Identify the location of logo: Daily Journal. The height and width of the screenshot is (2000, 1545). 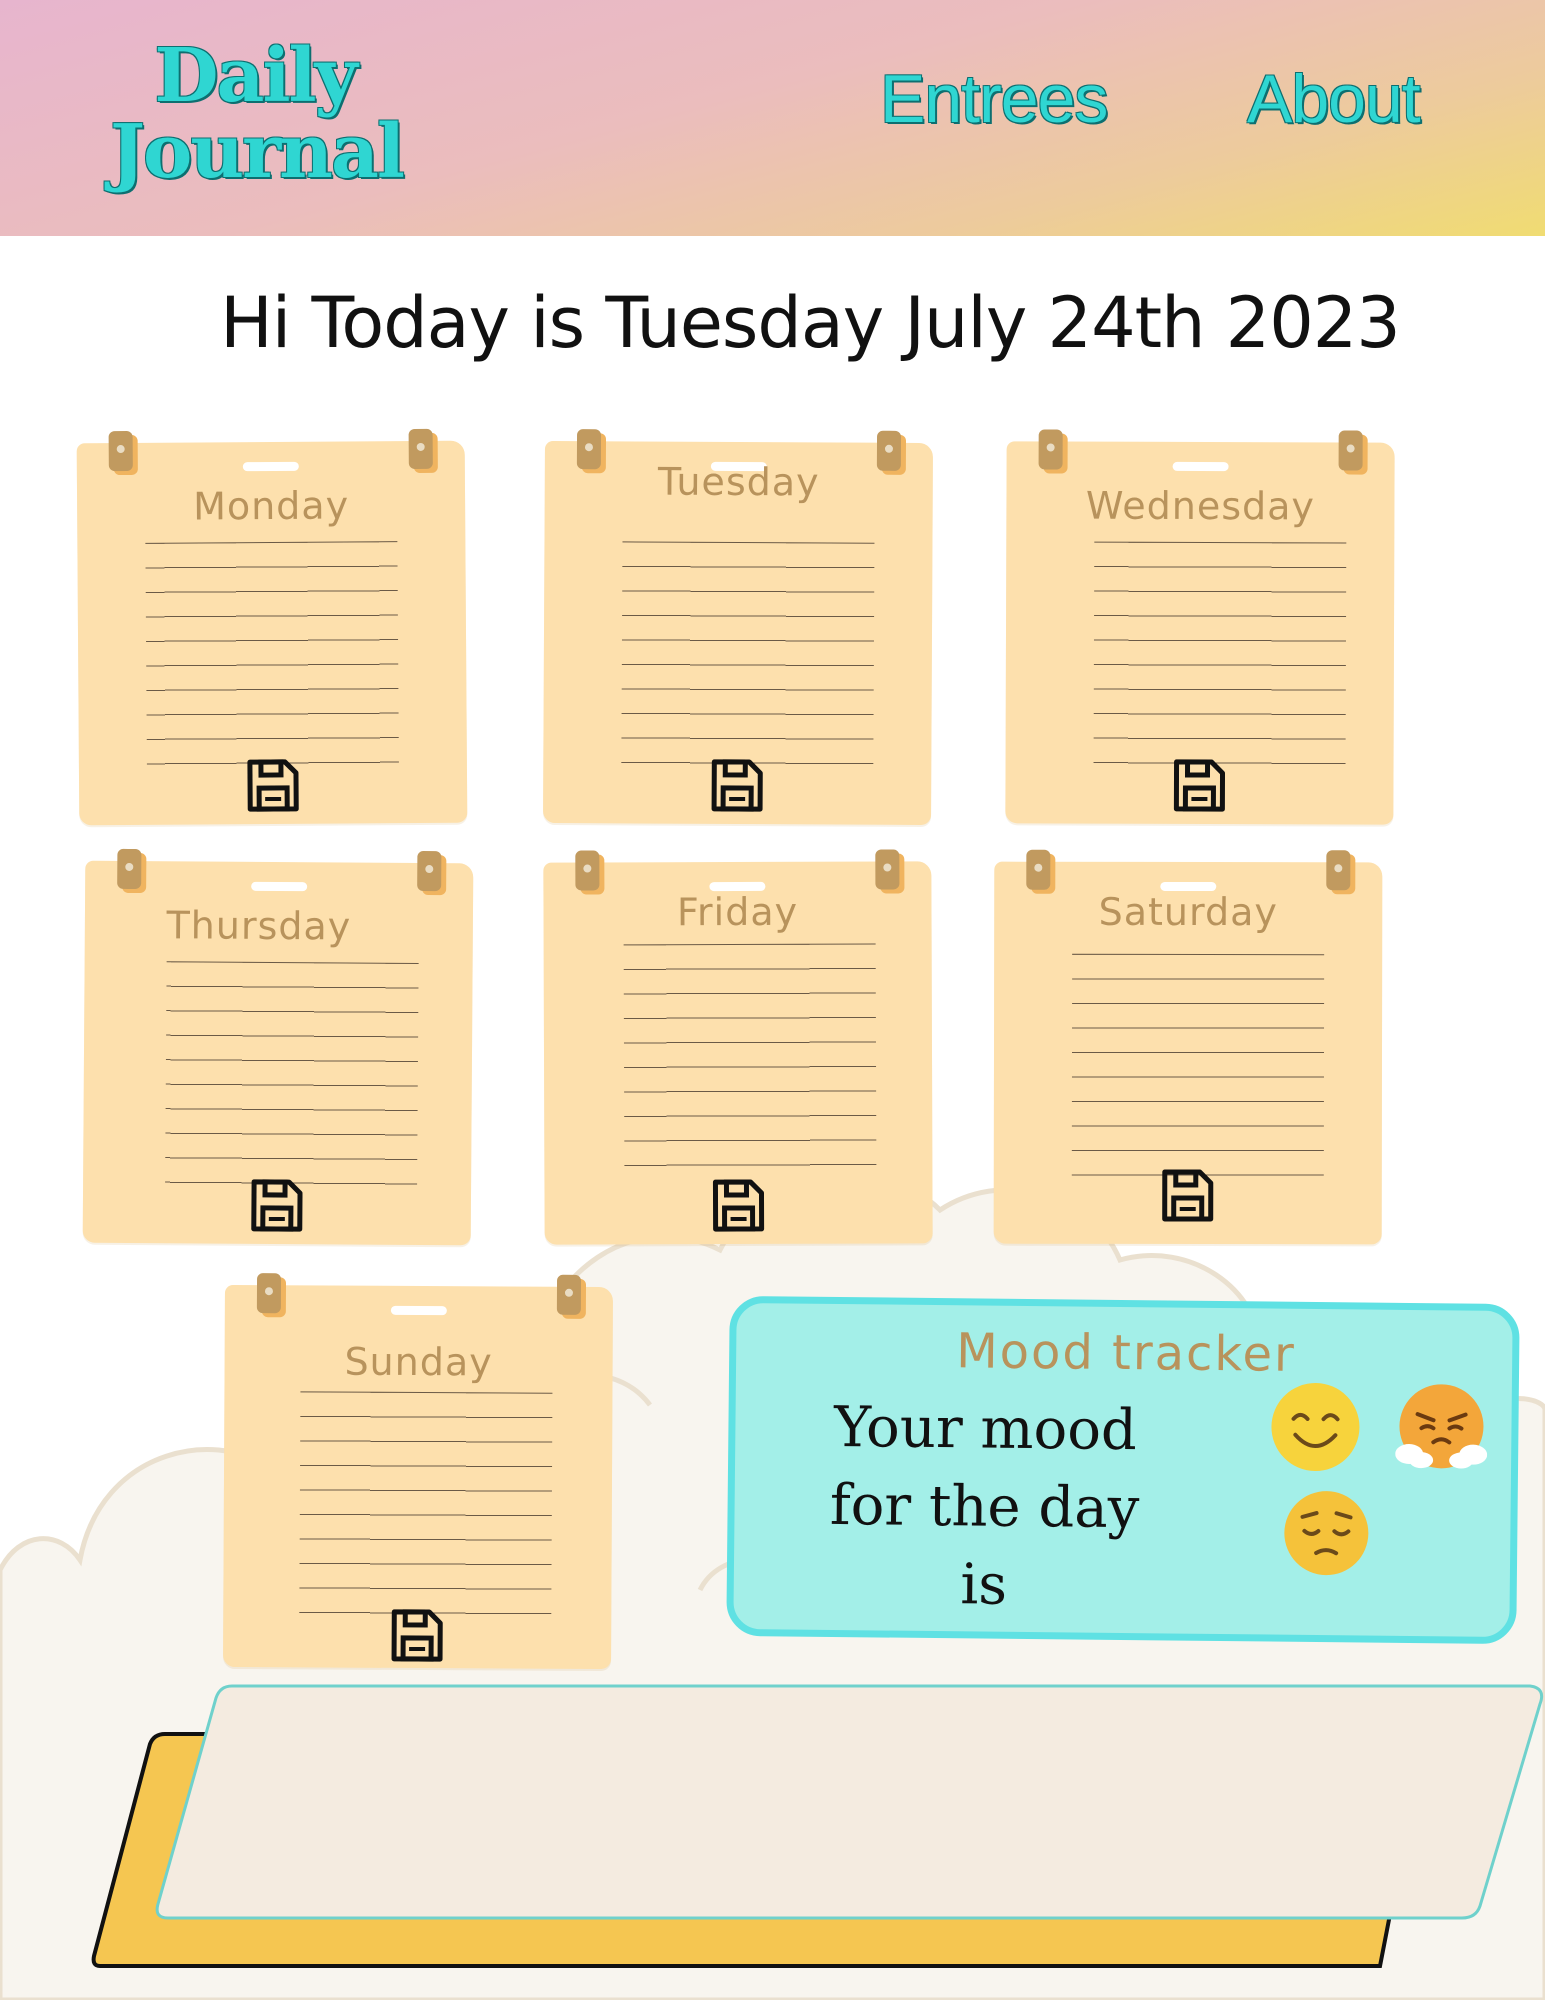
(257, 114).